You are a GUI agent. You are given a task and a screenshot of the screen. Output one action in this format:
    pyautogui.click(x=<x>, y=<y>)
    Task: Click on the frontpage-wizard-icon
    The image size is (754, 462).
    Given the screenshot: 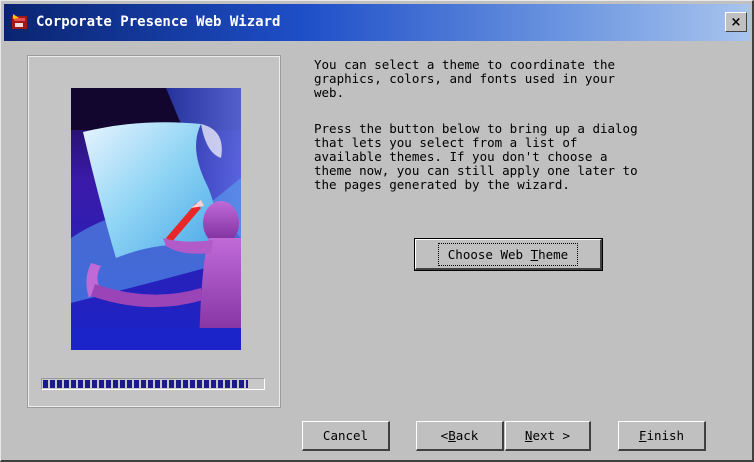 What is the action you would take?
    pyautogui.click(x=19, y=21)
    